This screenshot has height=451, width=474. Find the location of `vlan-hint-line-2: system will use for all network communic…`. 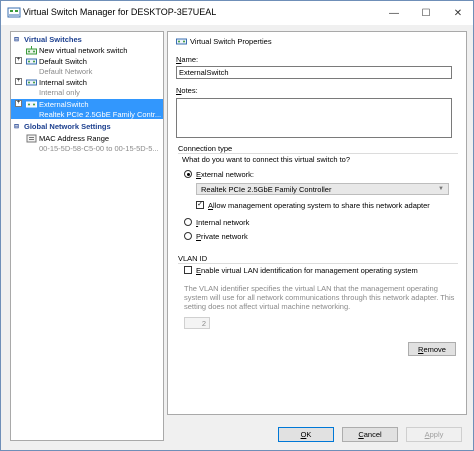

vlan-hint-line-2: system will use for all network communic… is located at coordinates (319, 297).